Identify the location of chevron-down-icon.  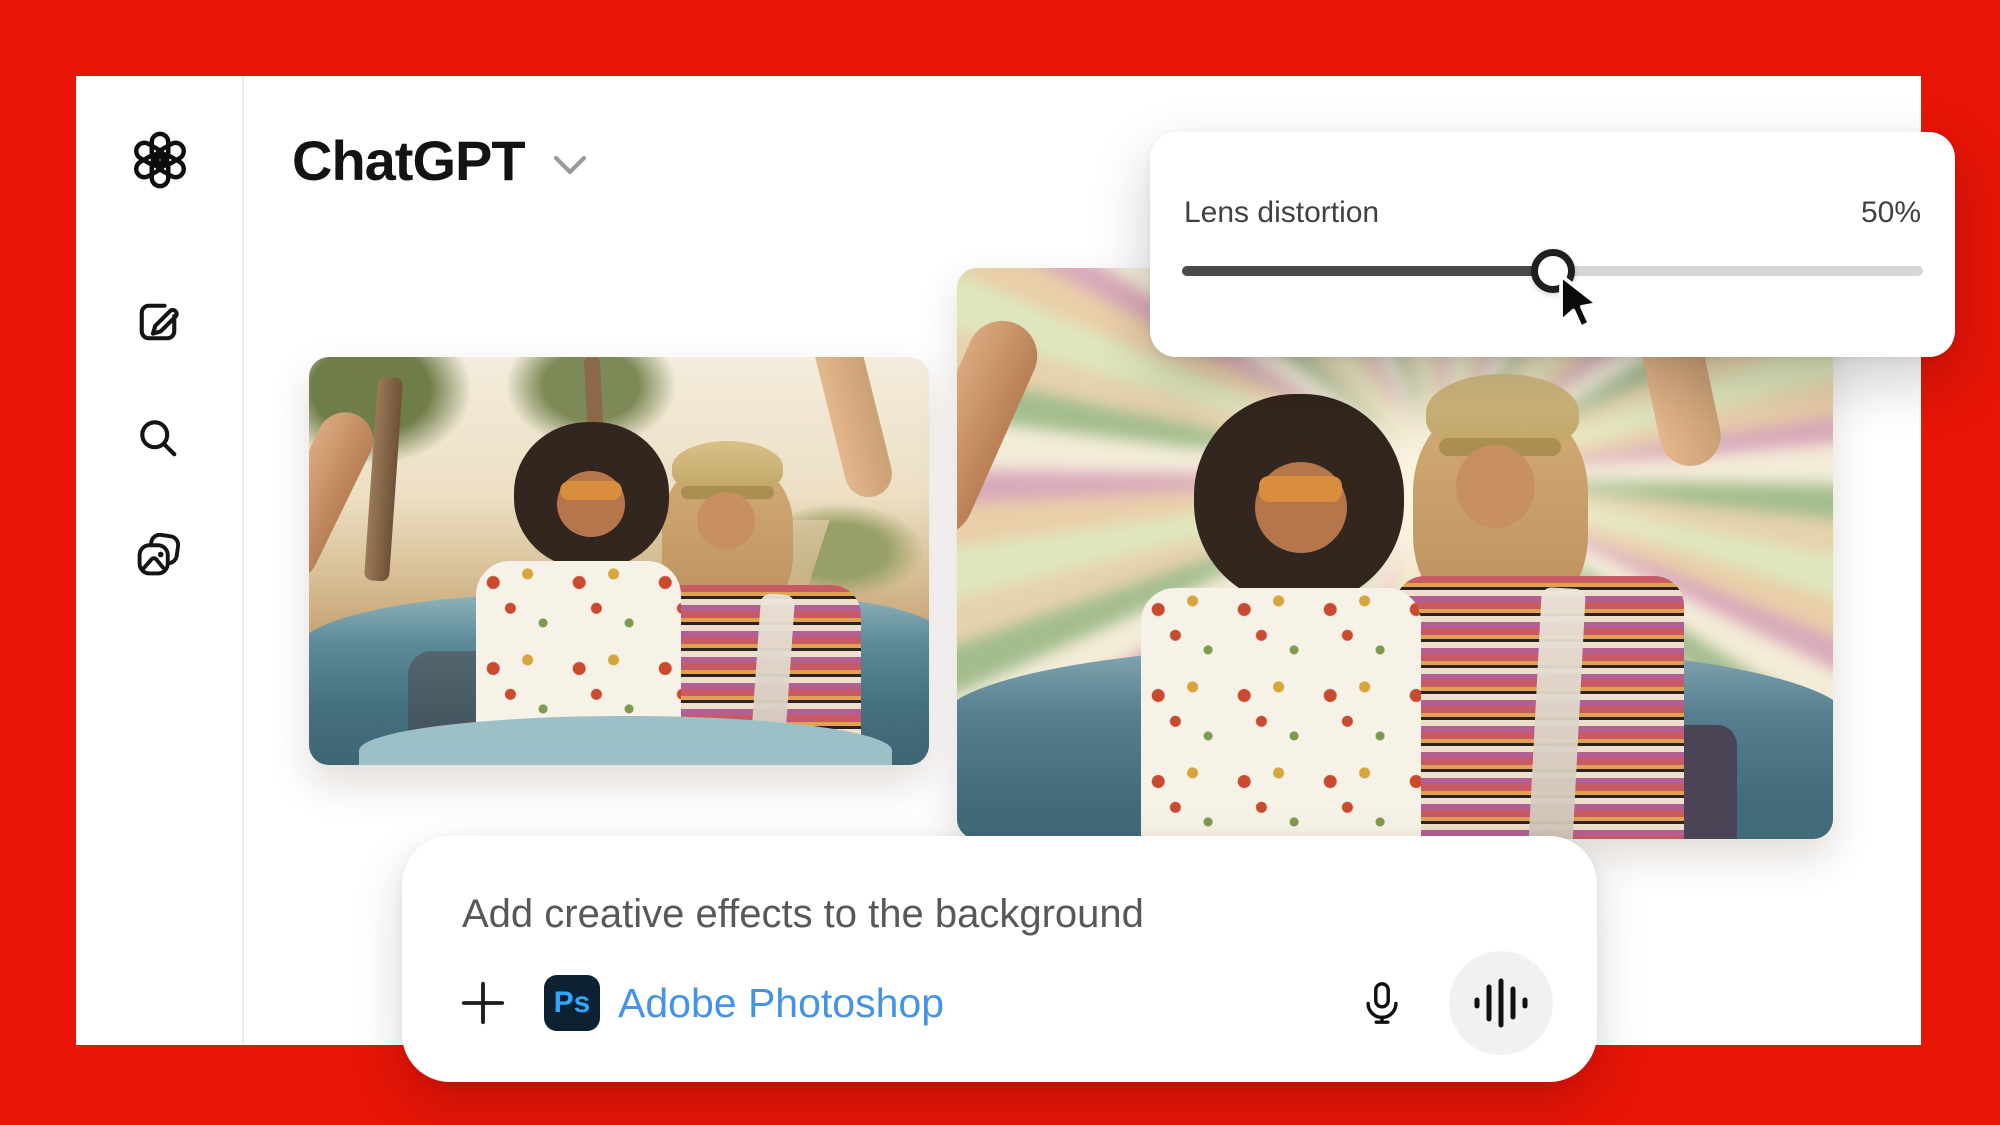
(570, 165).